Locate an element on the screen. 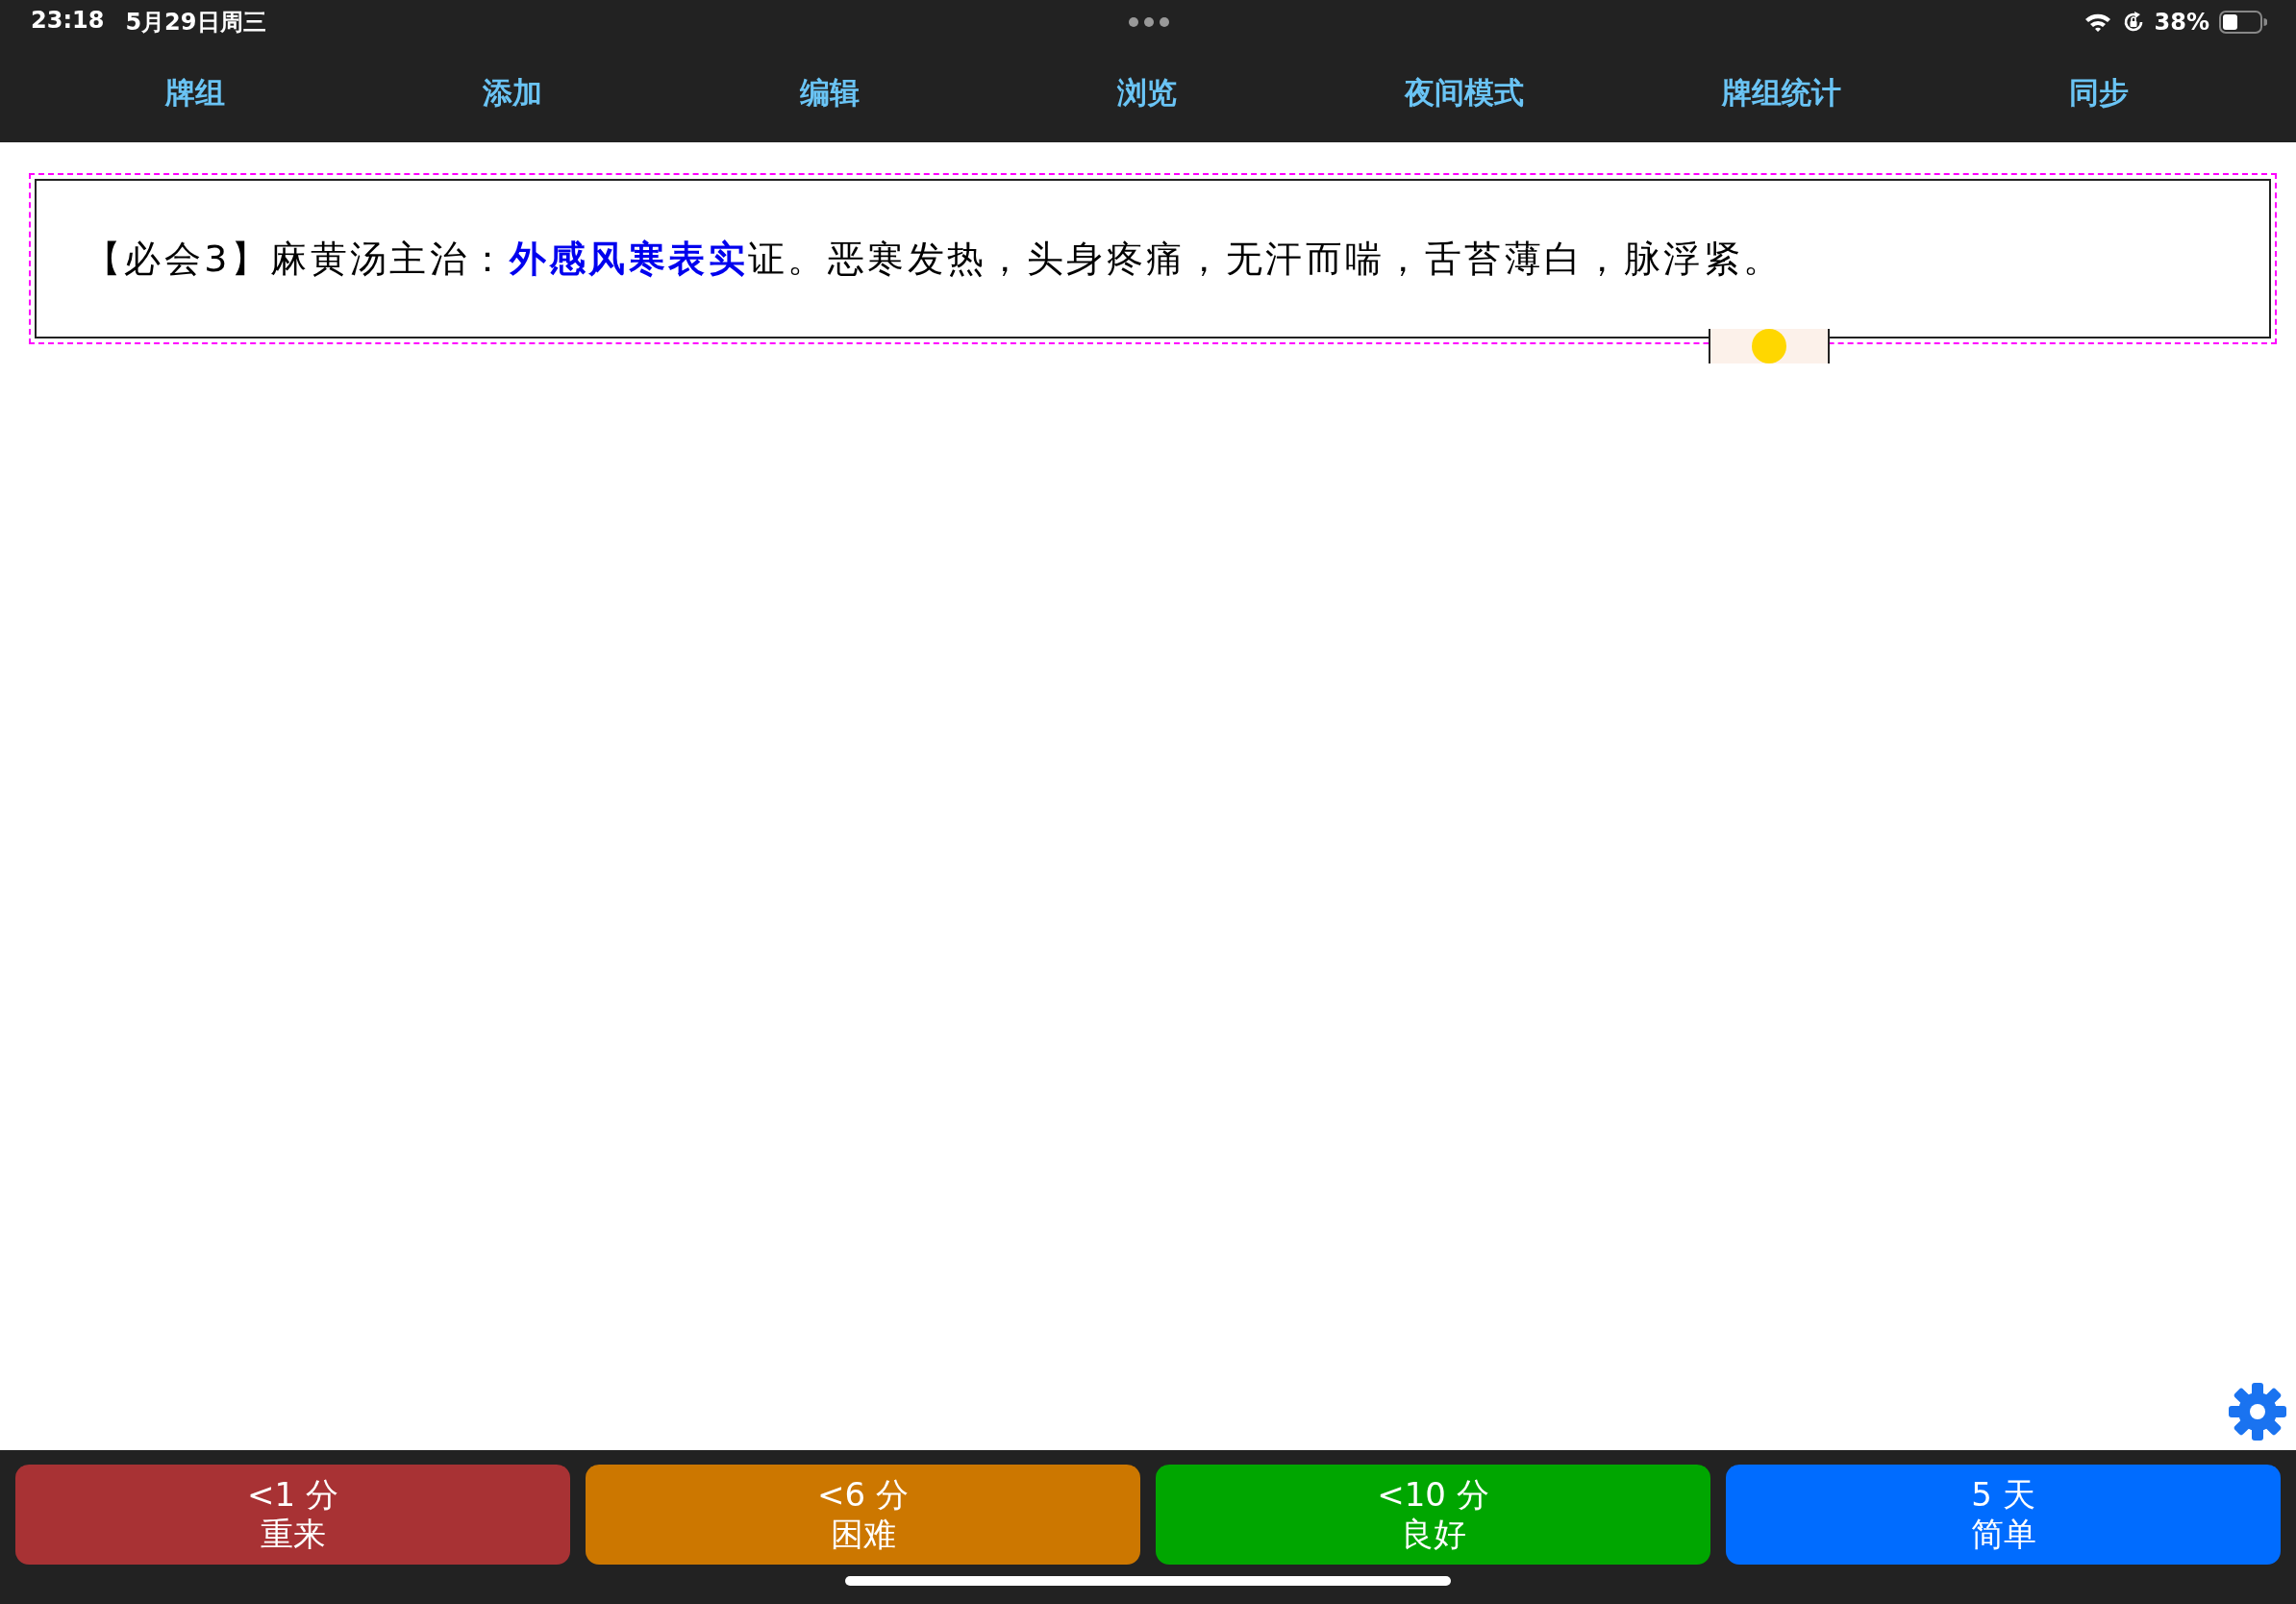 The image size is (2296, 1604). multitask-dots-icon is located at coordinates (1149, 22).